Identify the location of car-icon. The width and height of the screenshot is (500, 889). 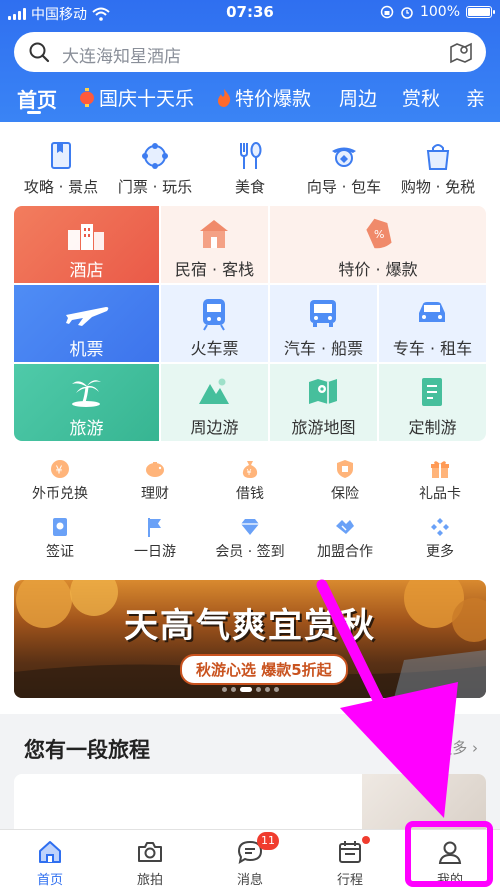
(432, 312).